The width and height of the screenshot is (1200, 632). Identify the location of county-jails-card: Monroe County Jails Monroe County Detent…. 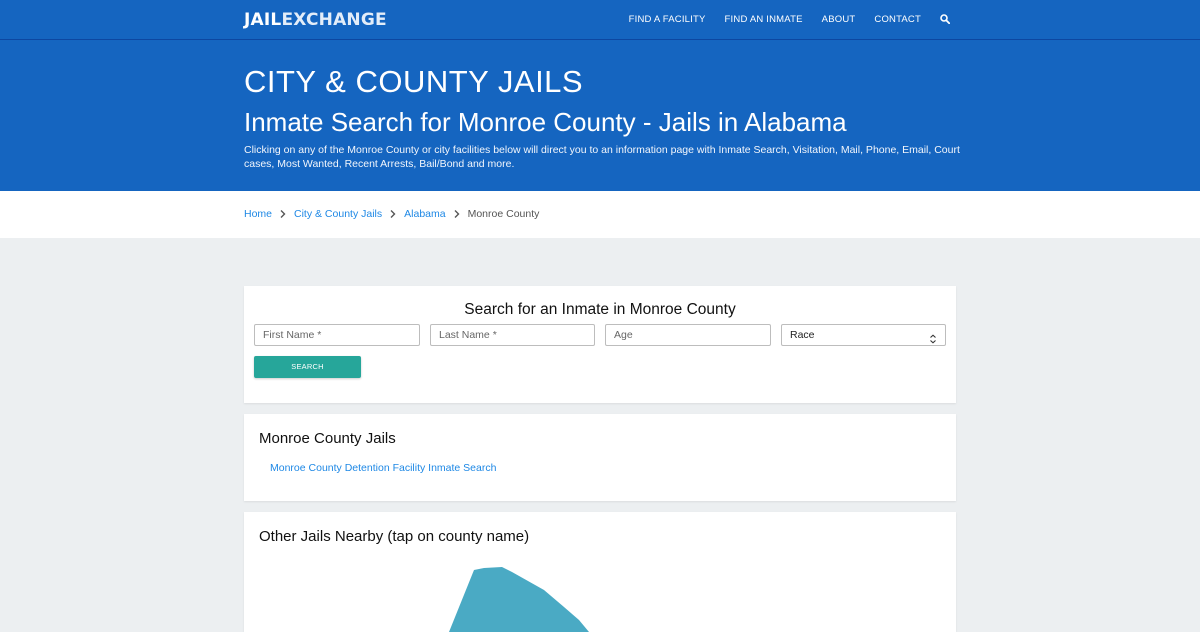
(600, 457).